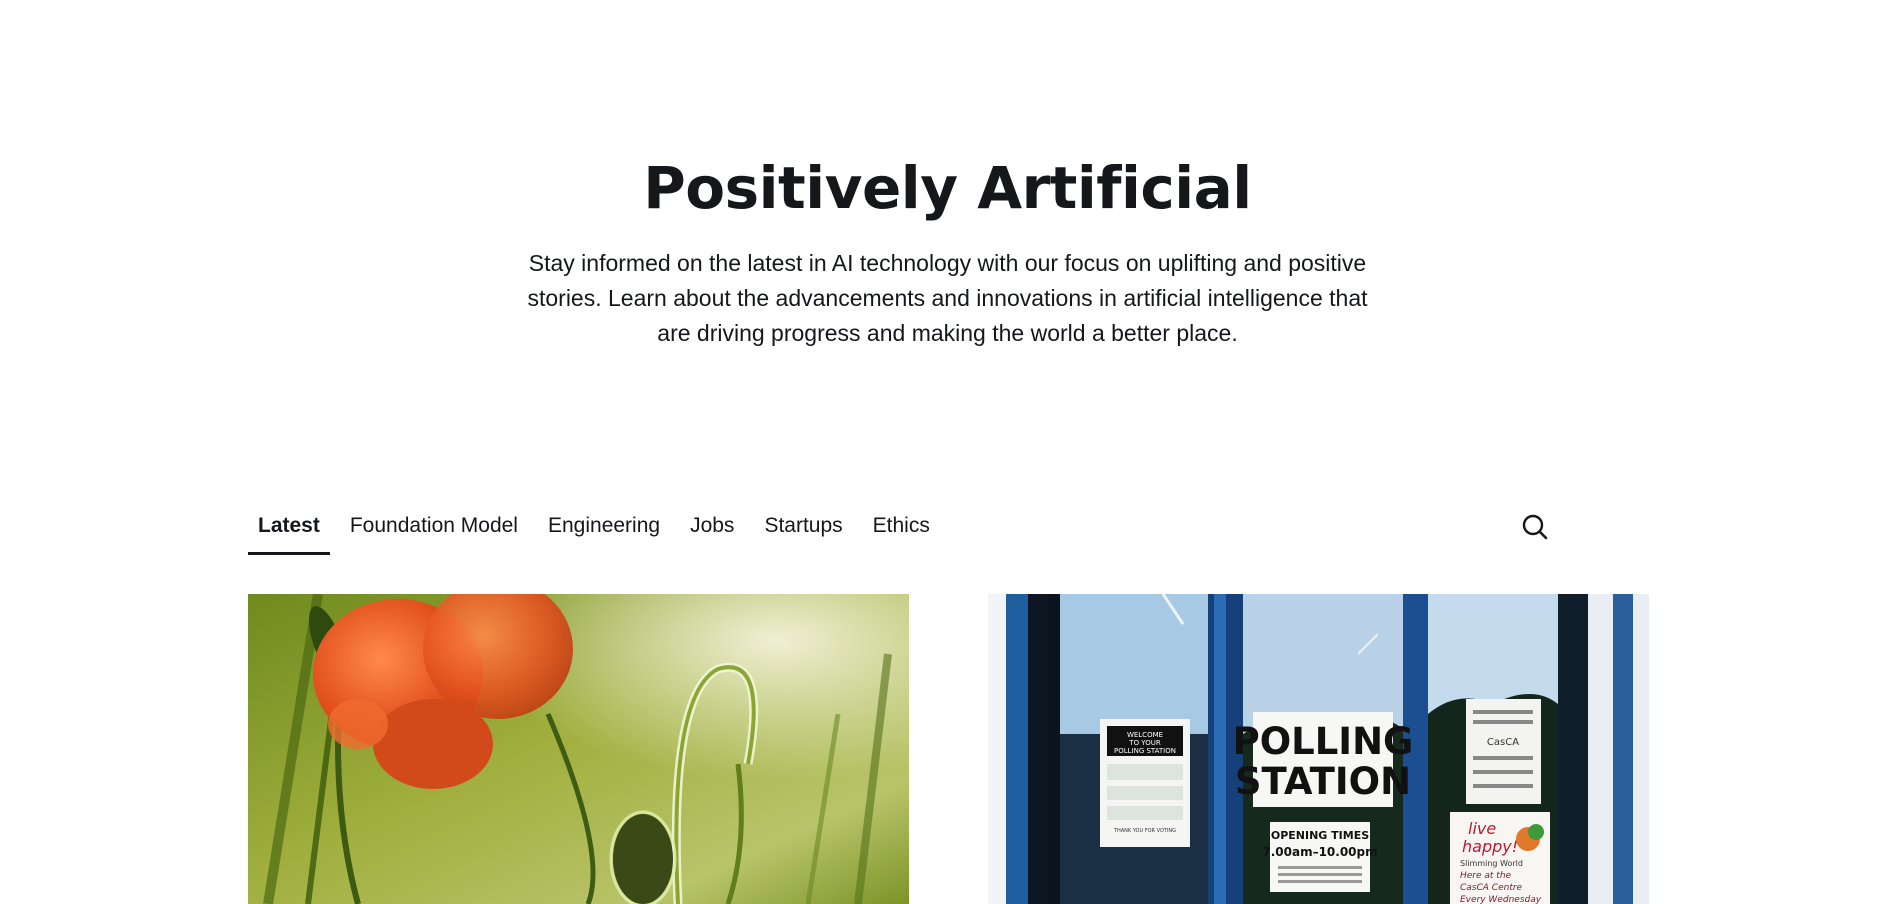  What do you see at coordinates (1503, 742) in the screenshot?
I see `svg-text: CasCA` at bounding box center [1503, 742].